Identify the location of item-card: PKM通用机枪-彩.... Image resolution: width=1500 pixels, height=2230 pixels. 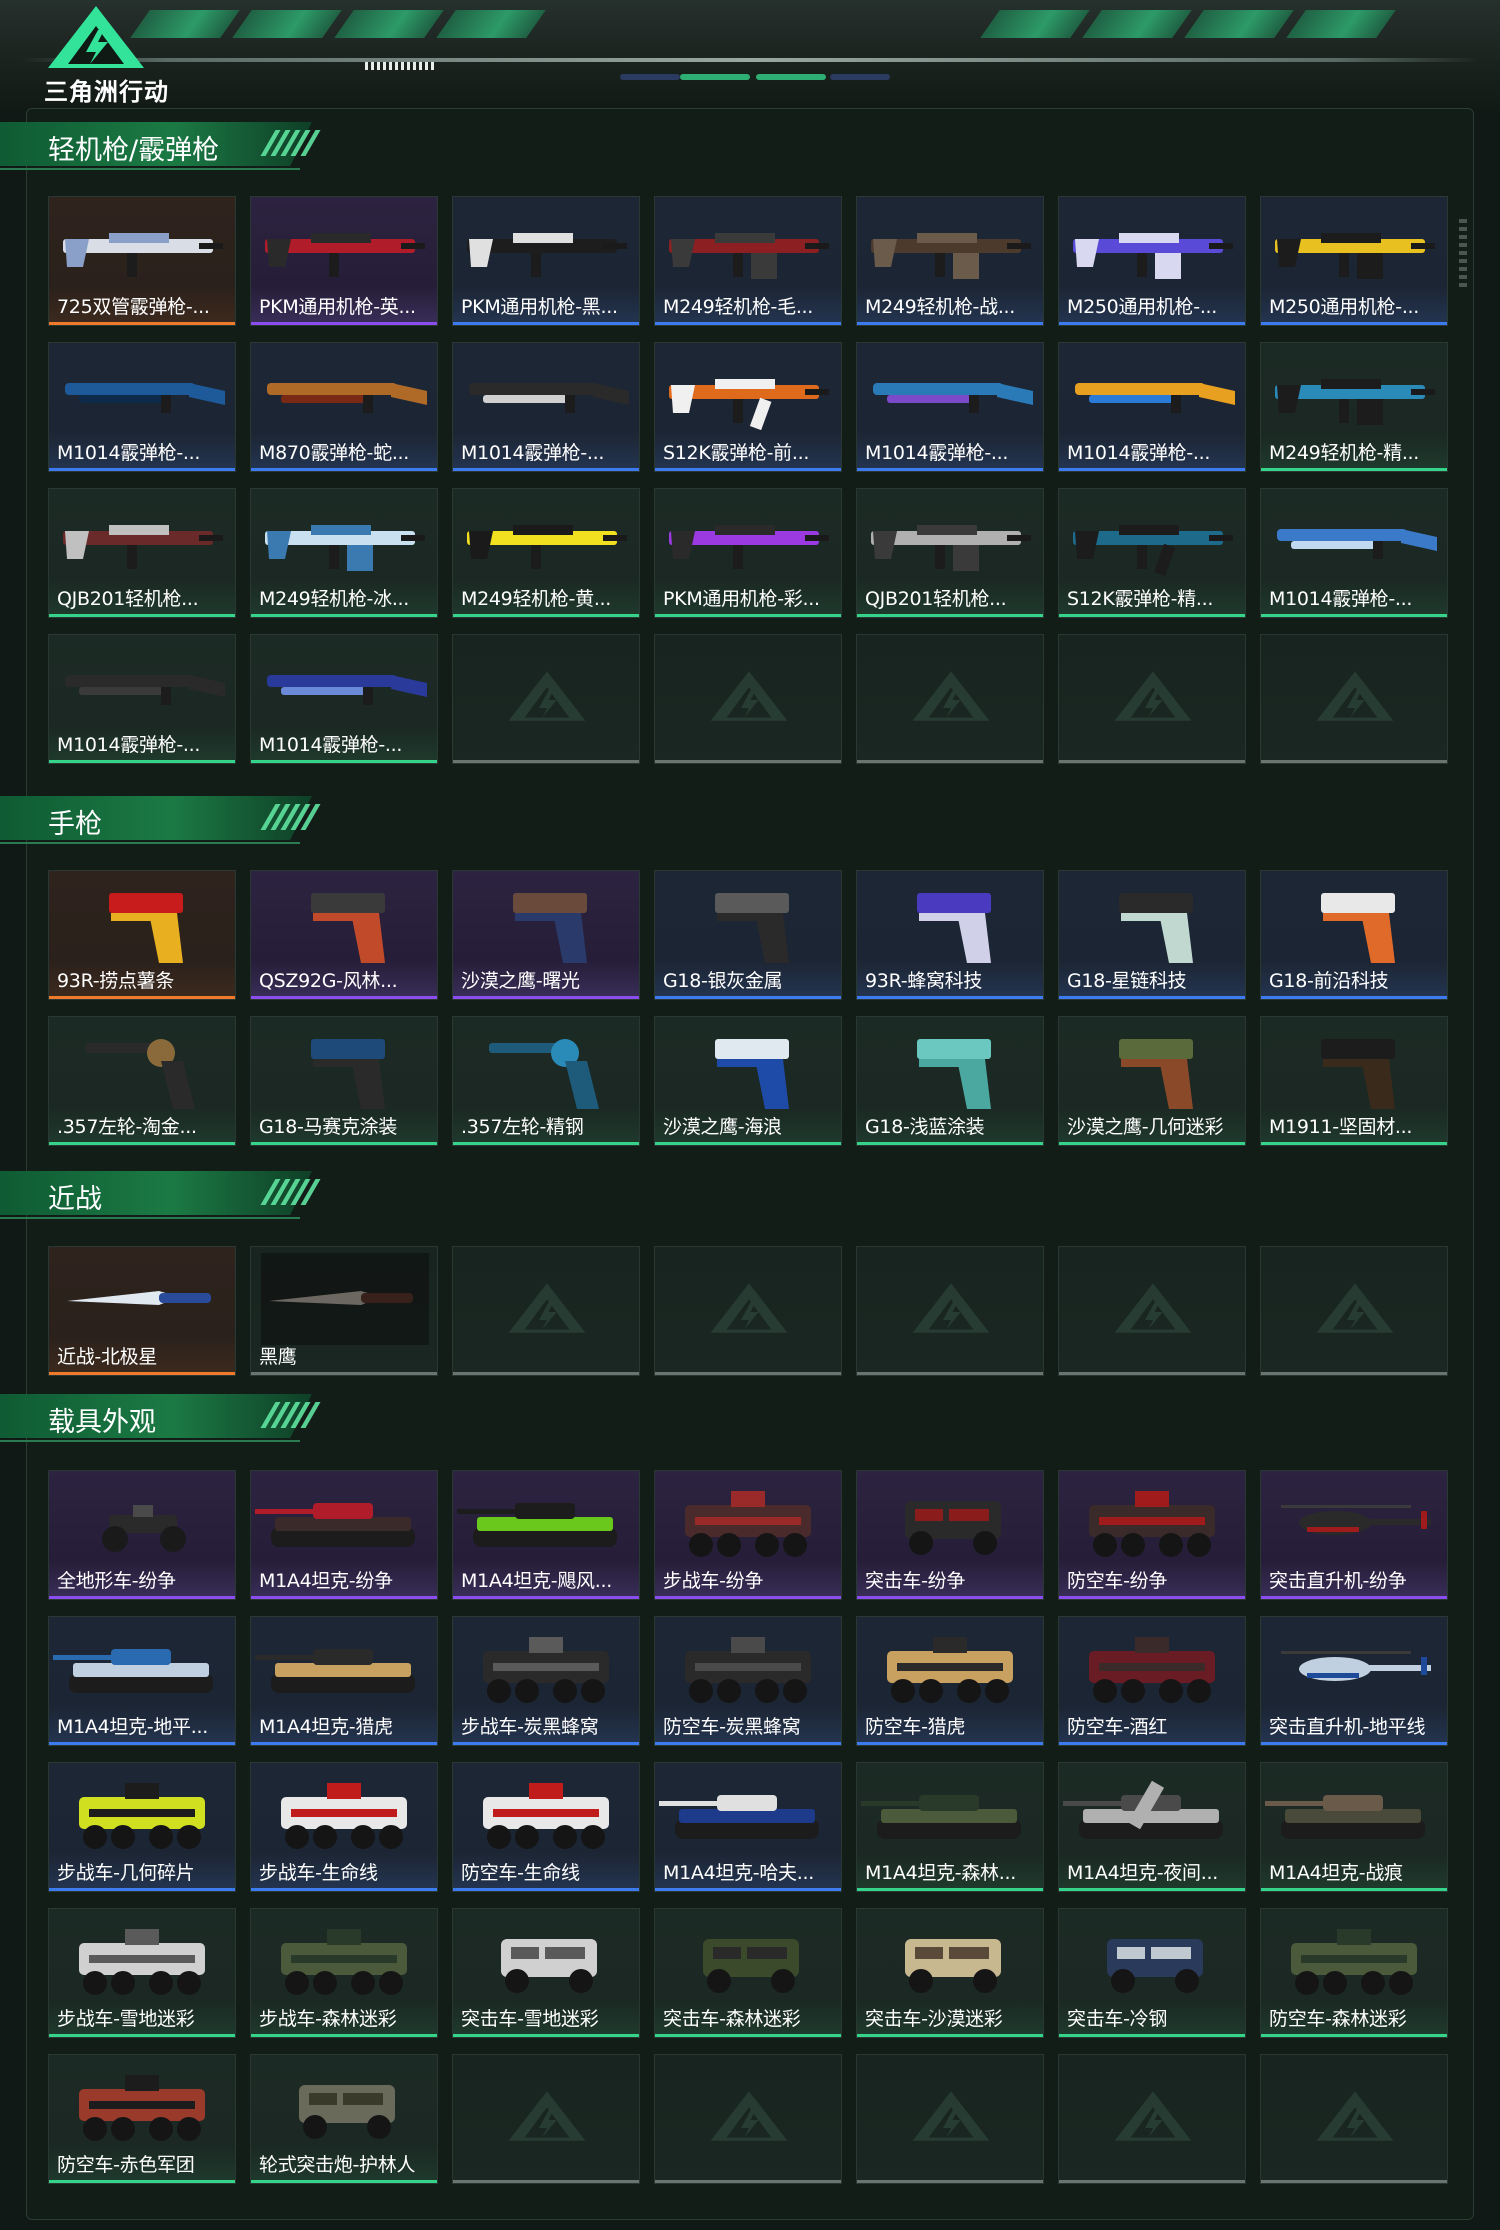
(748, 553).